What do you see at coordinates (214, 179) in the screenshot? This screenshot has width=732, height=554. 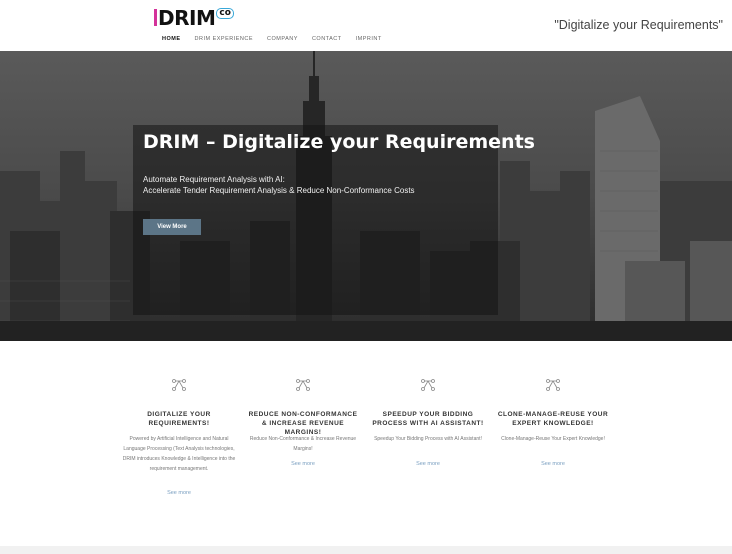 I see `hero-subtitle-line-1: Automate Requirement Analysis with AI:` at bounding box center [214, 179].